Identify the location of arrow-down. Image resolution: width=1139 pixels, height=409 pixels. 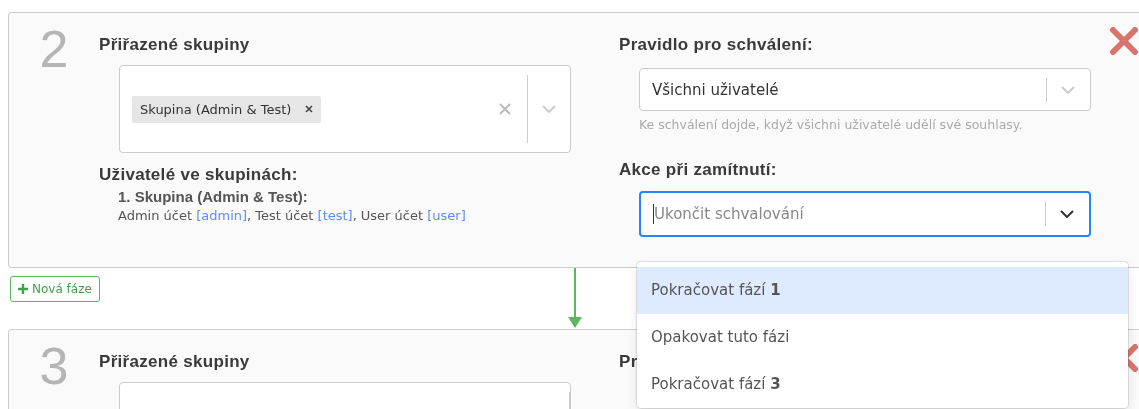
(575, 298).